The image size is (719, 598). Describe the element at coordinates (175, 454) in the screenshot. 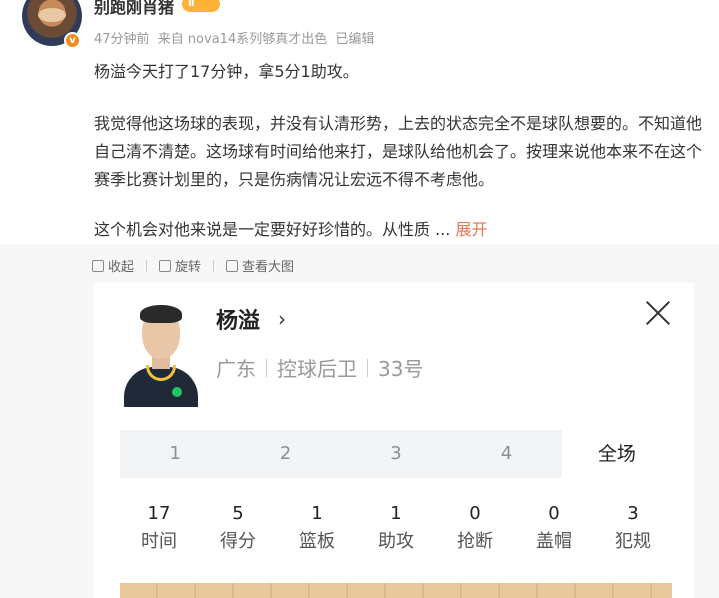

I see `tab-quarter-1: 1` at that location.